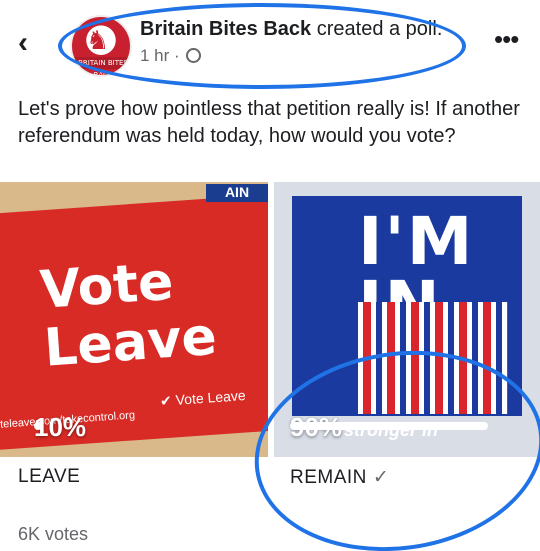 This screenshot has width=540, height=551. Describe the element at coordinates (74, 426) in the screenshot. I see `progress-leave` at that location.